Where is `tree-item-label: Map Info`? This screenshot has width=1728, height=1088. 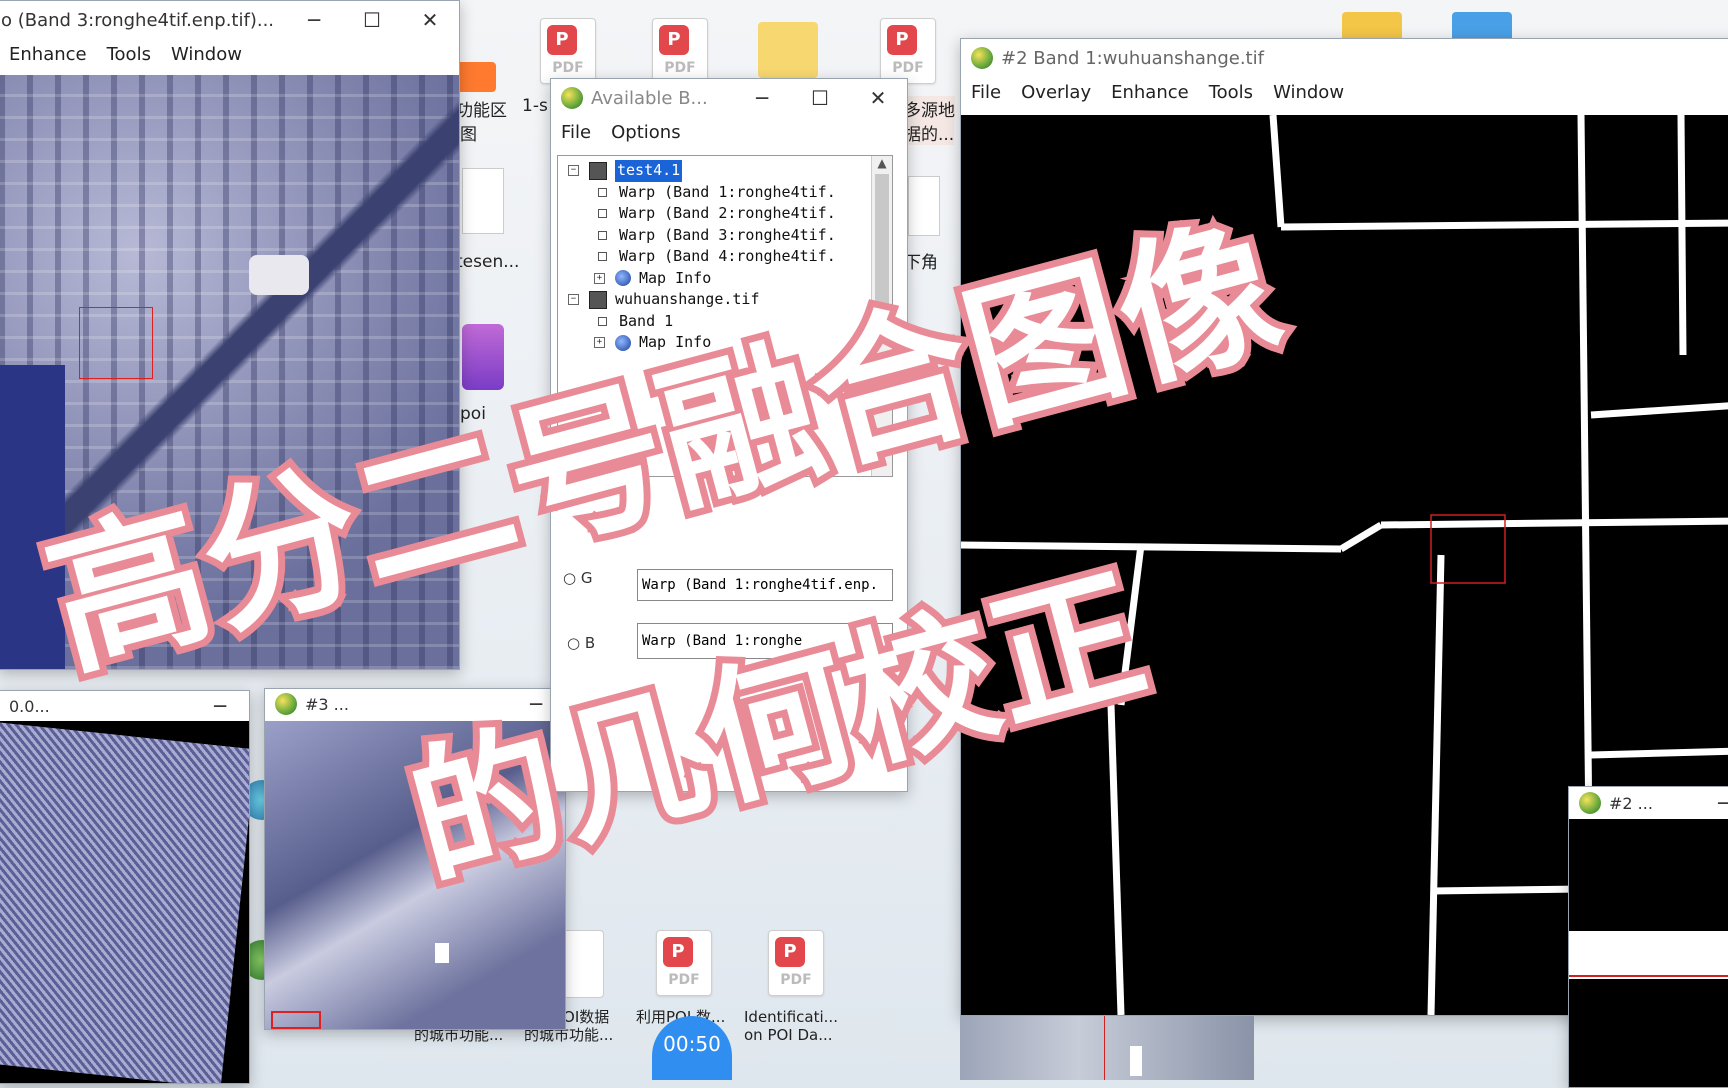
tree-item-label: Map Info is located at coordinates (675, 277).